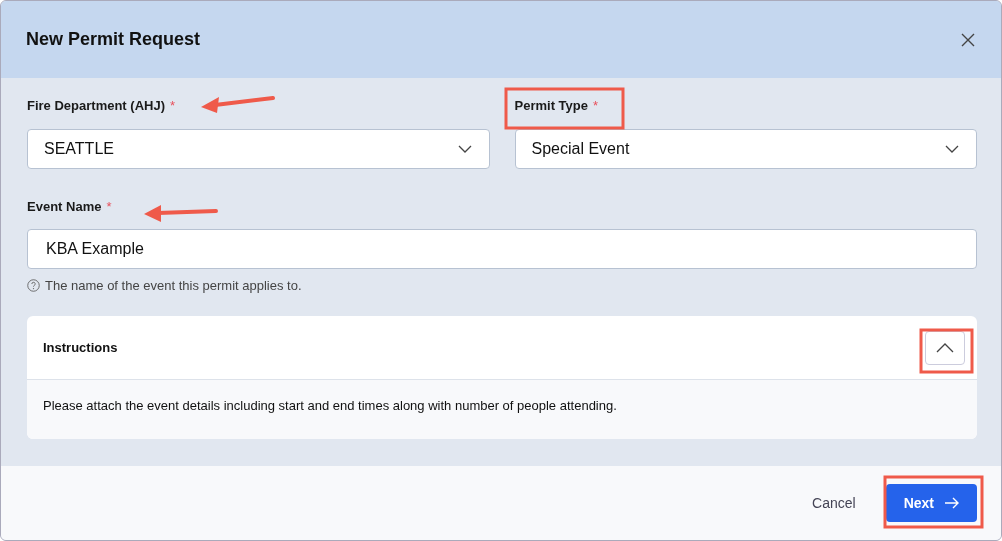  Describe the element at coordinates (80, 347) in the screenshot. I see `panel-title: Instructions` at that location.